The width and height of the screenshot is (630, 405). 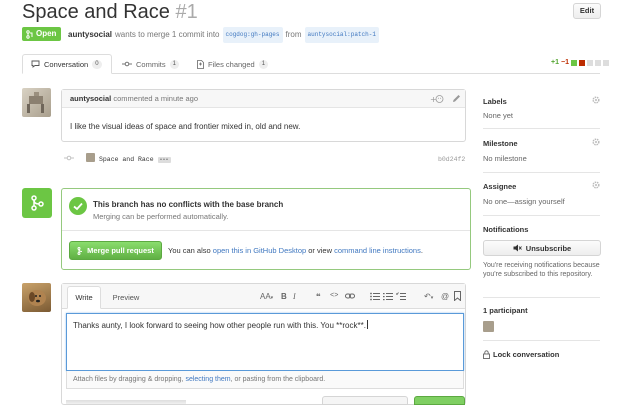 What do you see at coordinates (456, 98) in the screenshot?
I see `pencil-icon` at bounding box center [456, 98].